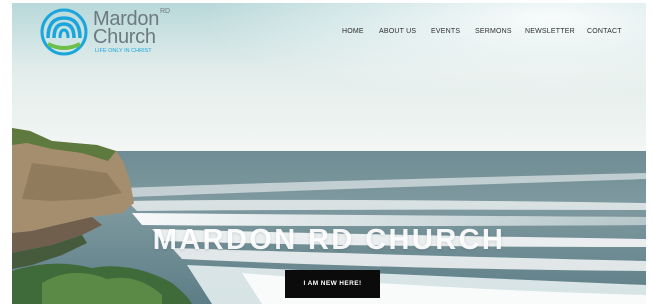 The height and width of the screenshot is (304, 652). Describe the element at coordinates (604, 31) in the screenshot. I see `nav-item-contact: CONTACT` at that location.